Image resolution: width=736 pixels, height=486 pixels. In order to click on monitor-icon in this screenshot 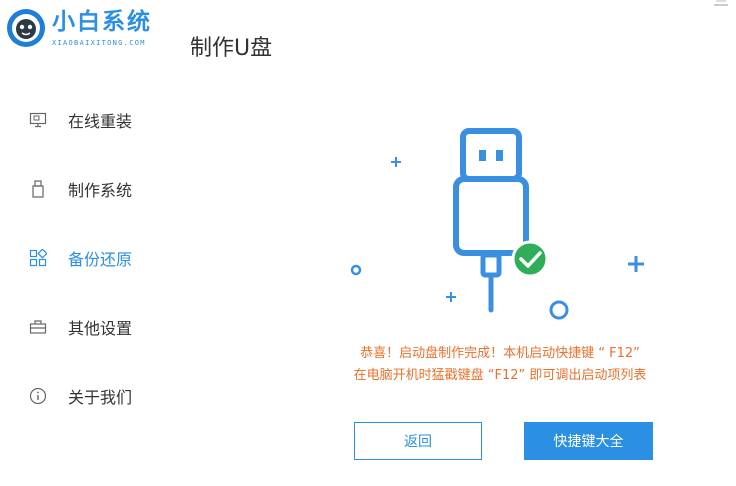, I will do `click(38, 120)`.